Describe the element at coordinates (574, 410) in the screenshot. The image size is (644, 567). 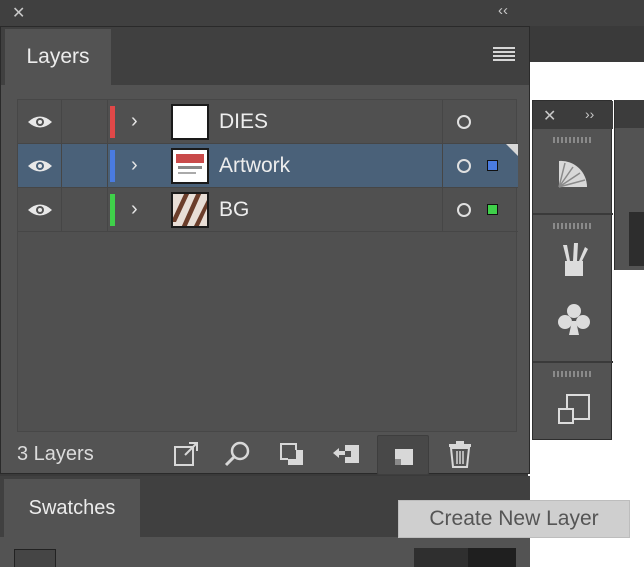
I see `artboards-icon` at that location.